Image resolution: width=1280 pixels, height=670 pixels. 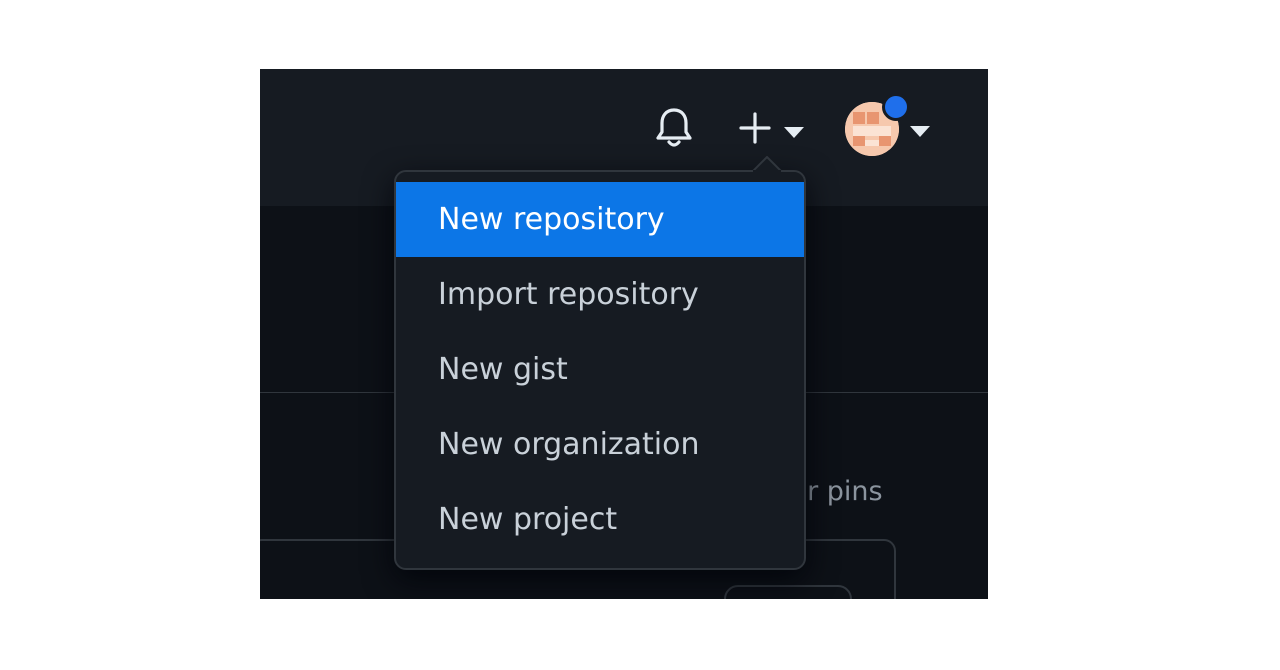 What do you see at coordinates (600, 294) in the screenshot?
I see `menu-item-import-repository: Import repository` at bounding box center [600, 294].